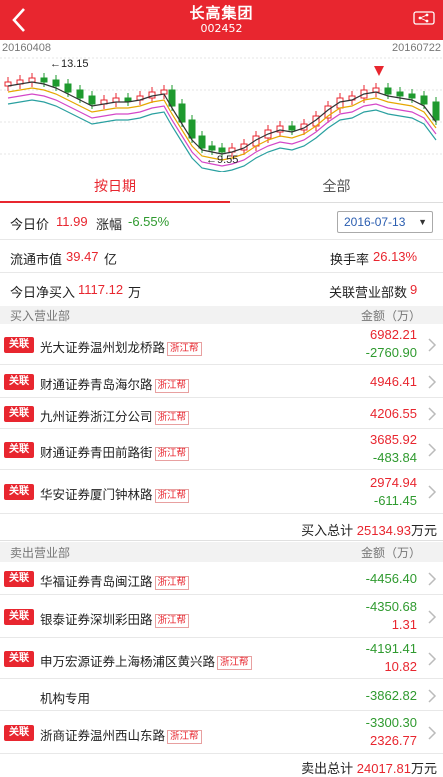 Image resolution: width=443 pixels, height=777 pixels. What do you see at coordinates (423, 530) in the screenshot?
I see `buy-total-unit: 万元` at bounding box center [423, 530].